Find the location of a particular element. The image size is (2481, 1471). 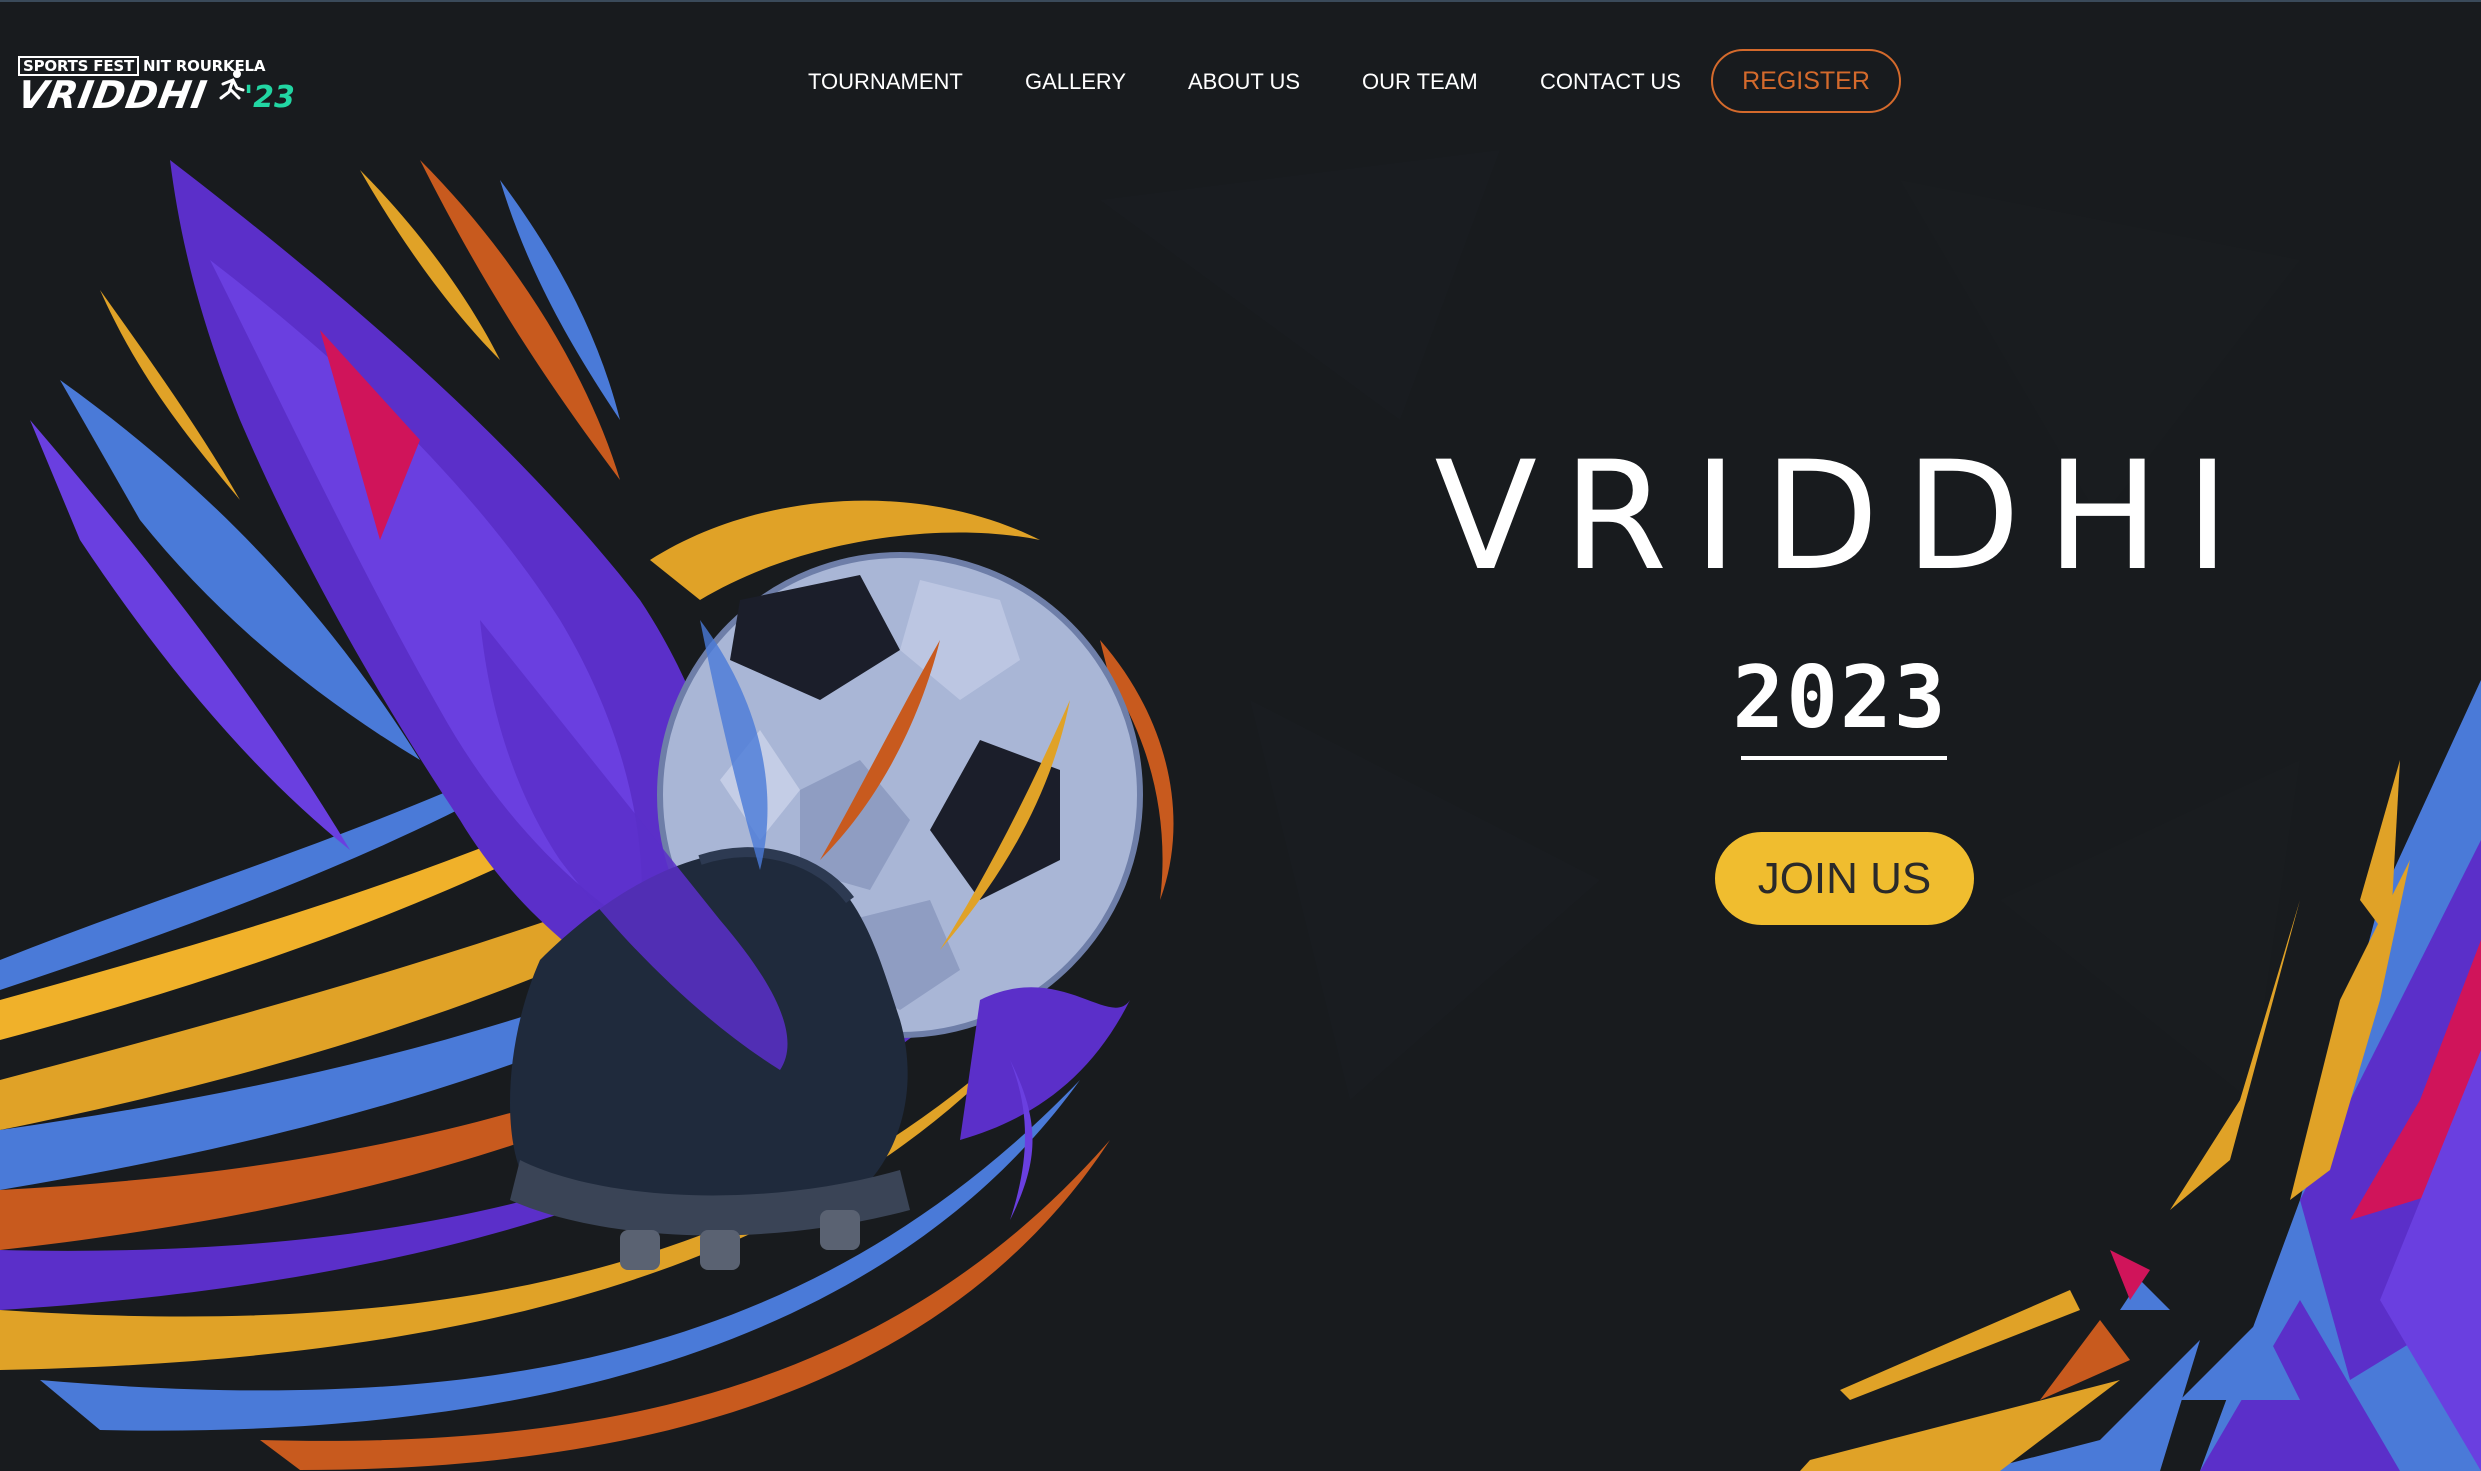

nav-about-us: ABOUT US is located at coordinates (1244, 82).